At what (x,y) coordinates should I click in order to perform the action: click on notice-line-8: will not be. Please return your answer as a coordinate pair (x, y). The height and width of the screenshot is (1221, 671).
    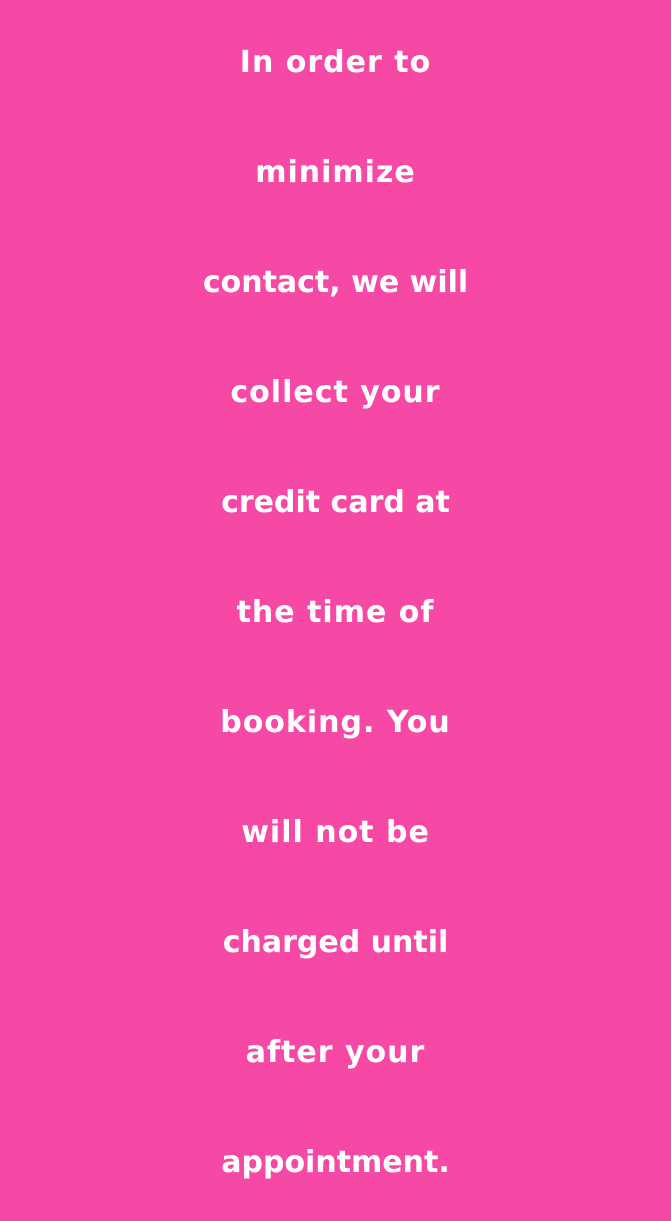
    Looking at the image, I should click on (335, 832).